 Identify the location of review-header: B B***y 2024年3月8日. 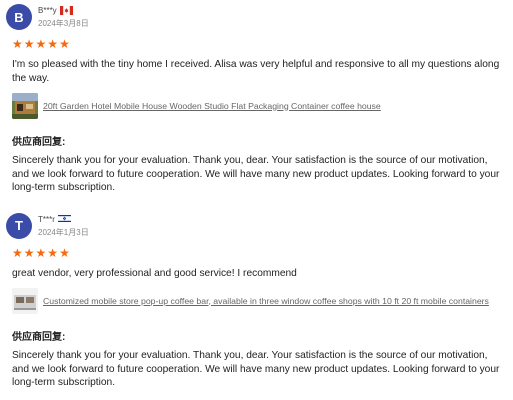
(253, 17).